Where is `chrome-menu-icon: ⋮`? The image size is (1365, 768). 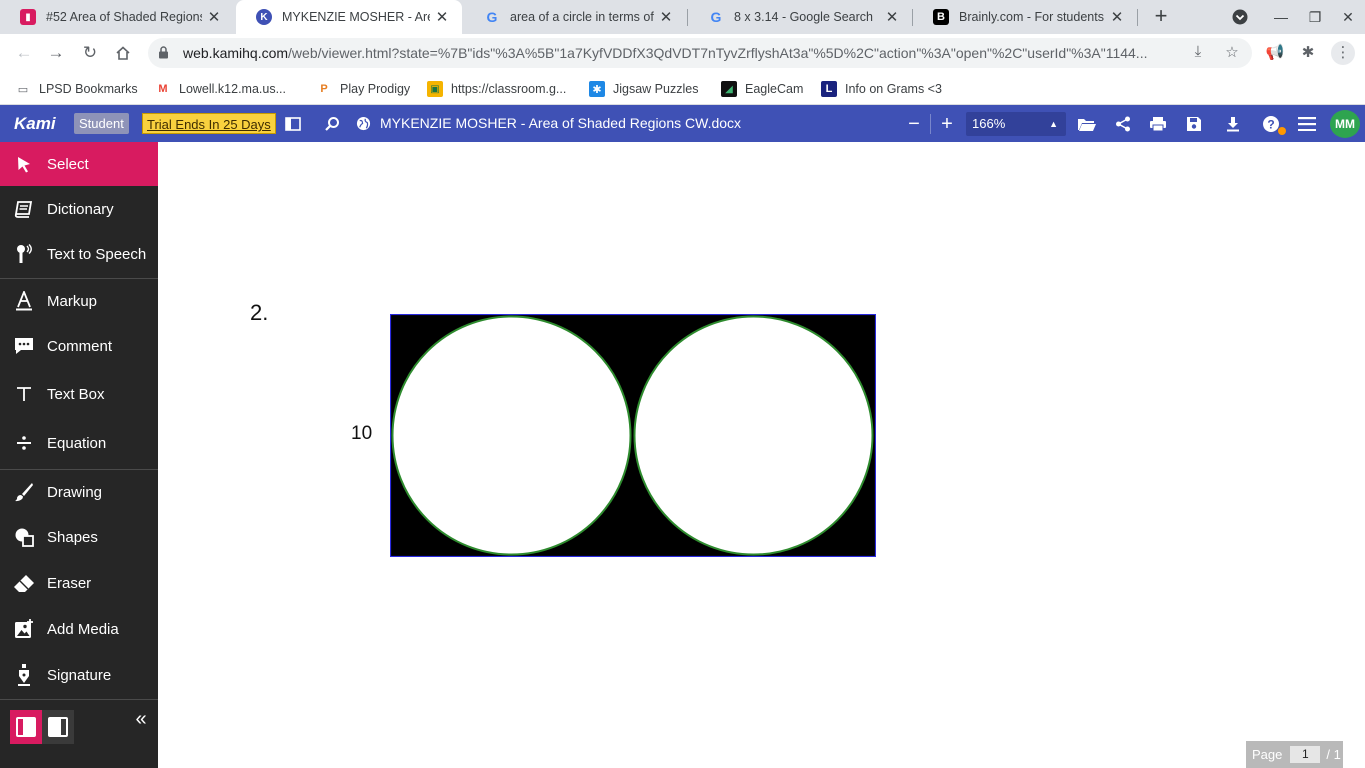 chrome-menu-icon: ⋮ is located at coordinates (1343, 53).